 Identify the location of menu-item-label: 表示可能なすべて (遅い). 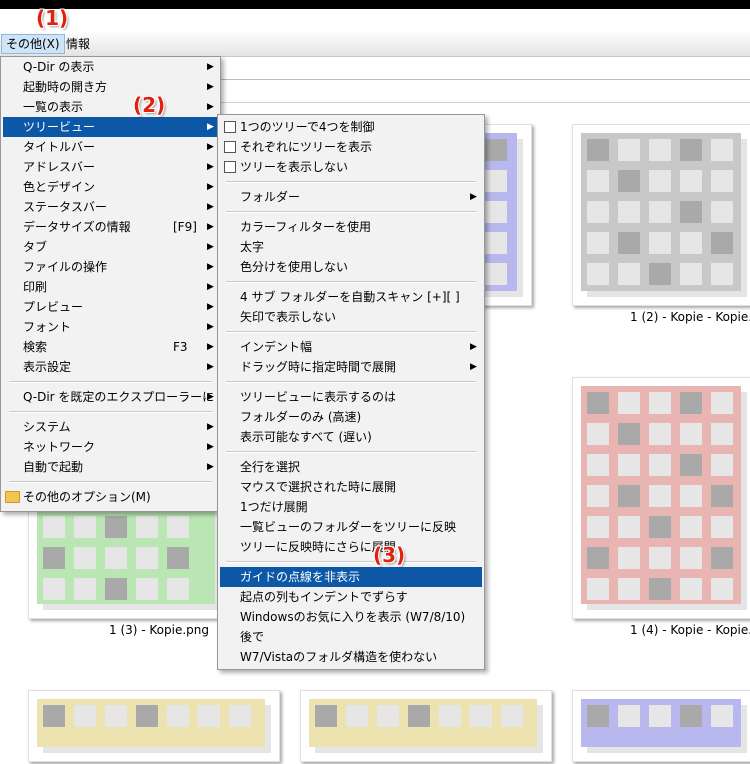
(306, 437).